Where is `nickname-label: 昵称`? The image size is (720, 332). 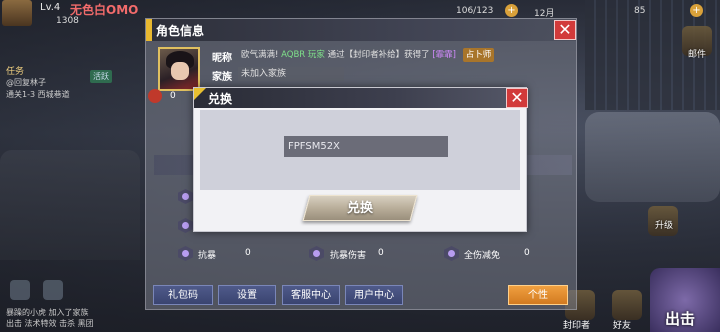
nickname-label: 昵称 is located at coordinates (222, 58).